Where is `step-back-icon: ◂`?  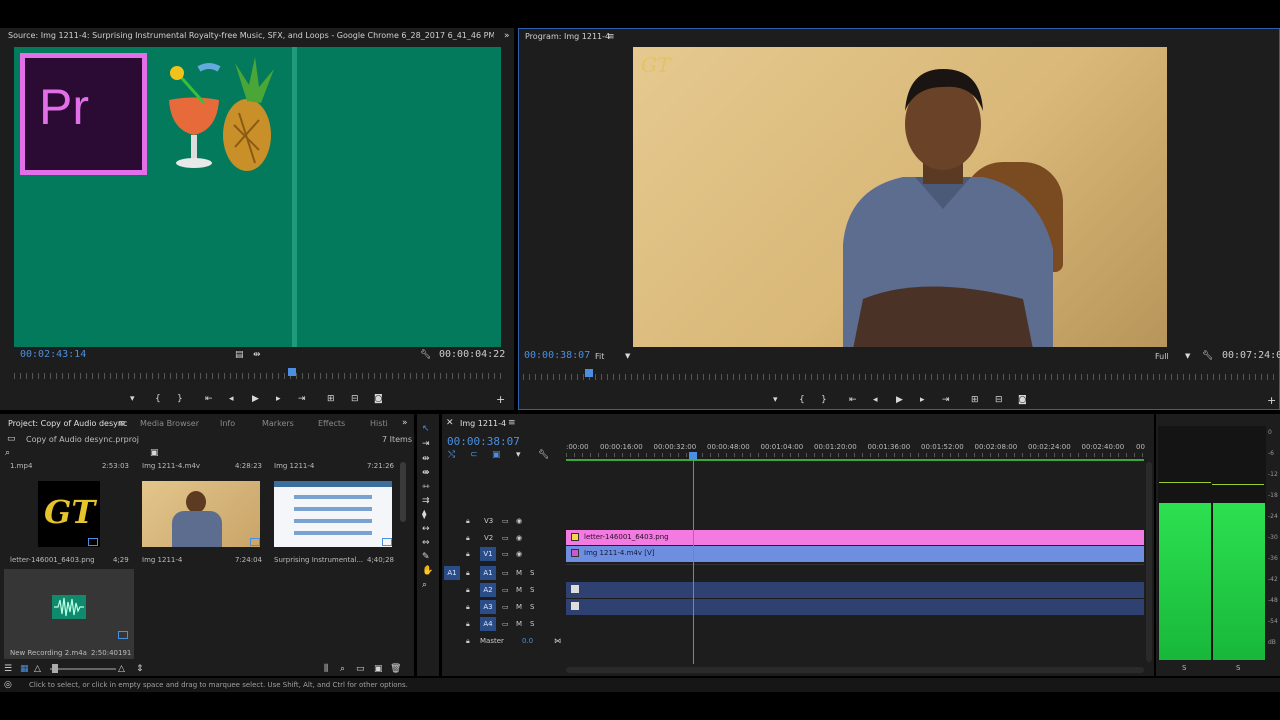
step-back-icon: ◂ is located at coordinates (231, 399).